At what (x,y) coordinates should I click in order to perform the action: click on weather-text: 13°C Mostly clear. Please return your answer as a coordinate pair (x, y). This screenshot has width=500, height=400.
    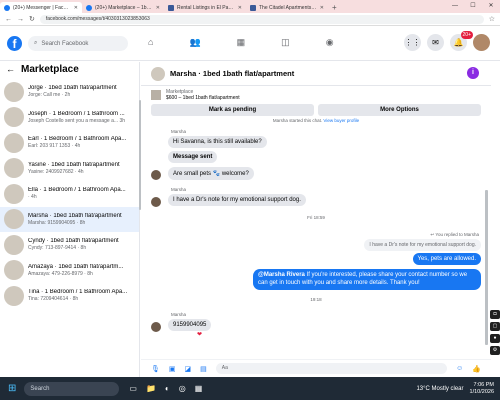
    Looking at the image, I should click on (440, 388).